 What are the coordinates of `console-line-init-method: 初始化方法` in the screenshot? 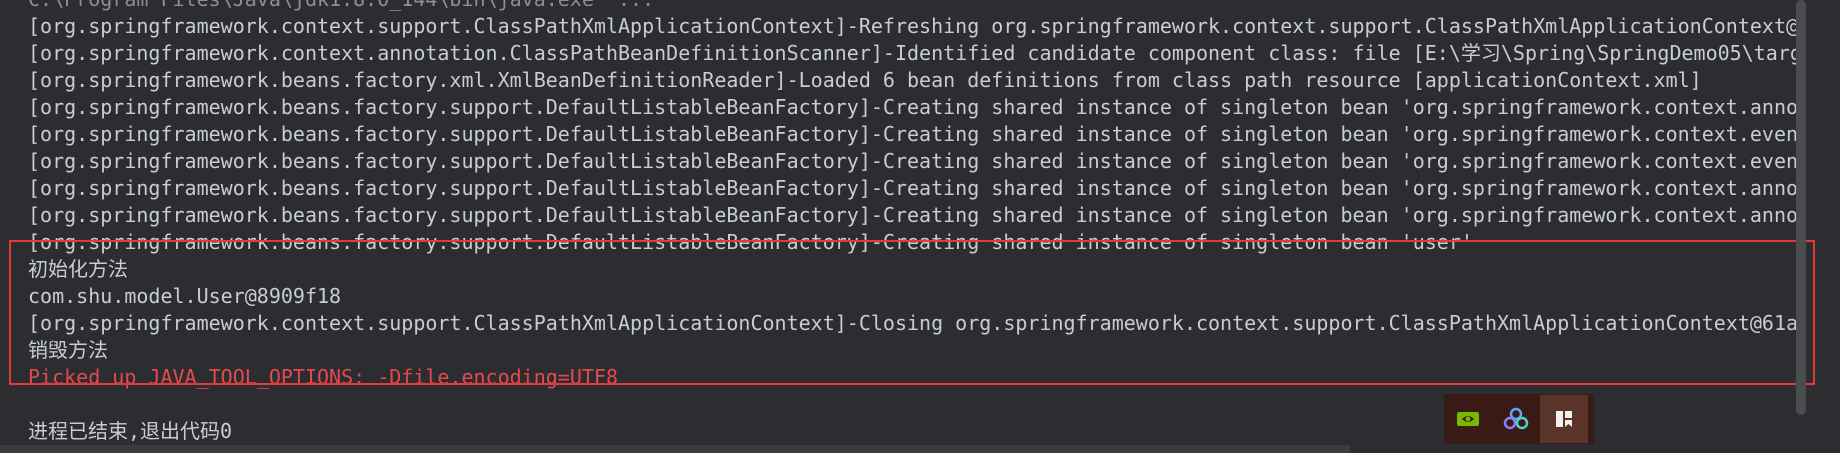 It's located at (78, 269).